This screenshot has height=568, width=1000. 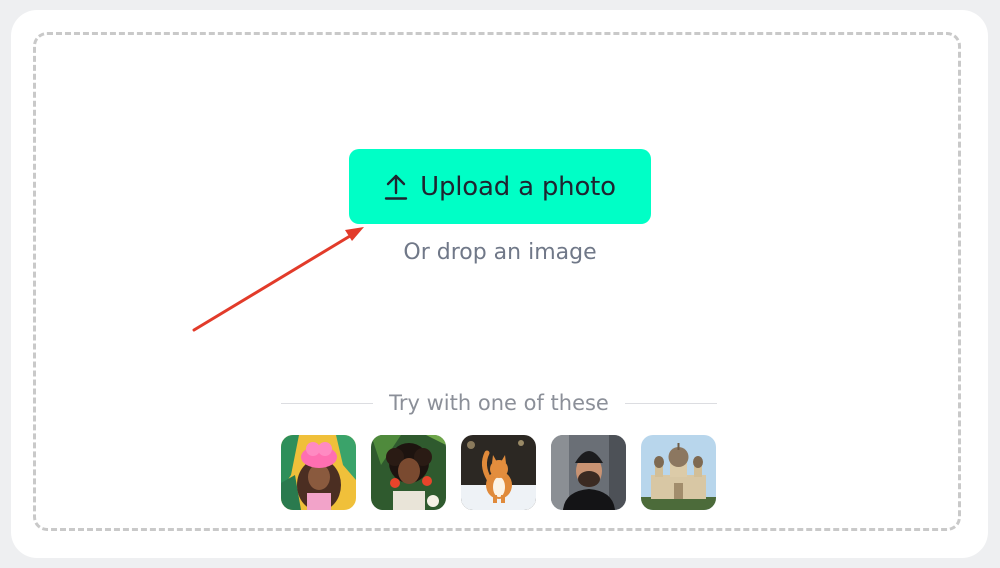 I want to click on upload-button-label: Upload a photo, so click(x=518, y=186).